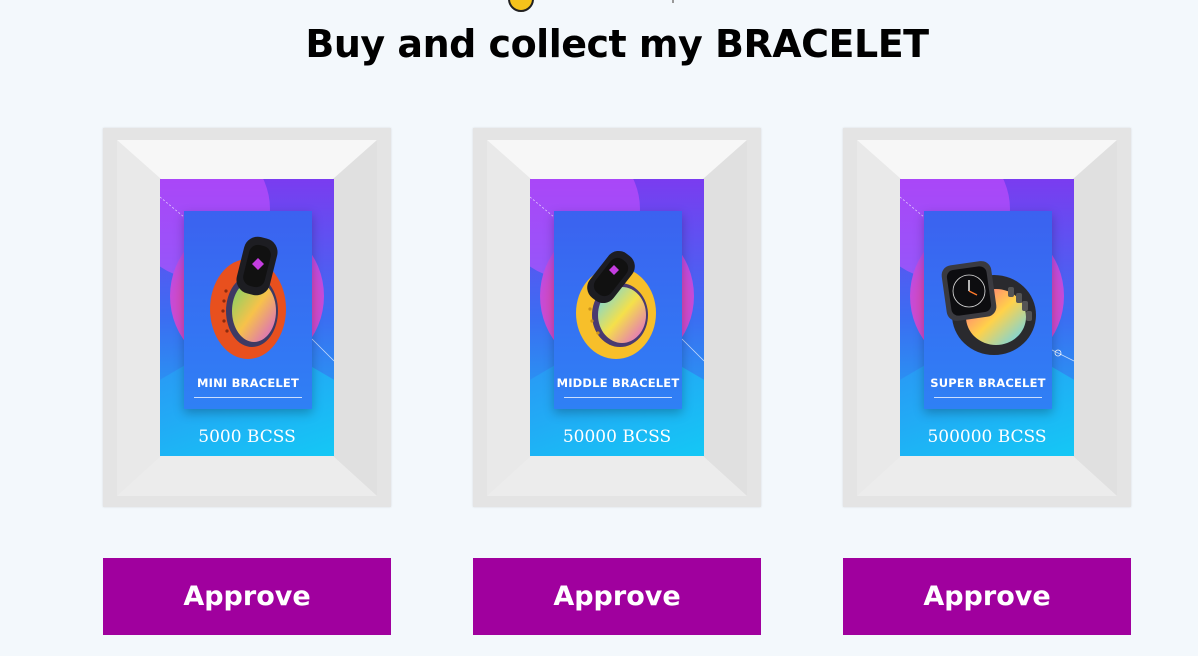 The image size is (1198, 656). Describe the element at coordinates (987, 437) in the screenshot. I see `product-price: 500000 BCSS` at that location.